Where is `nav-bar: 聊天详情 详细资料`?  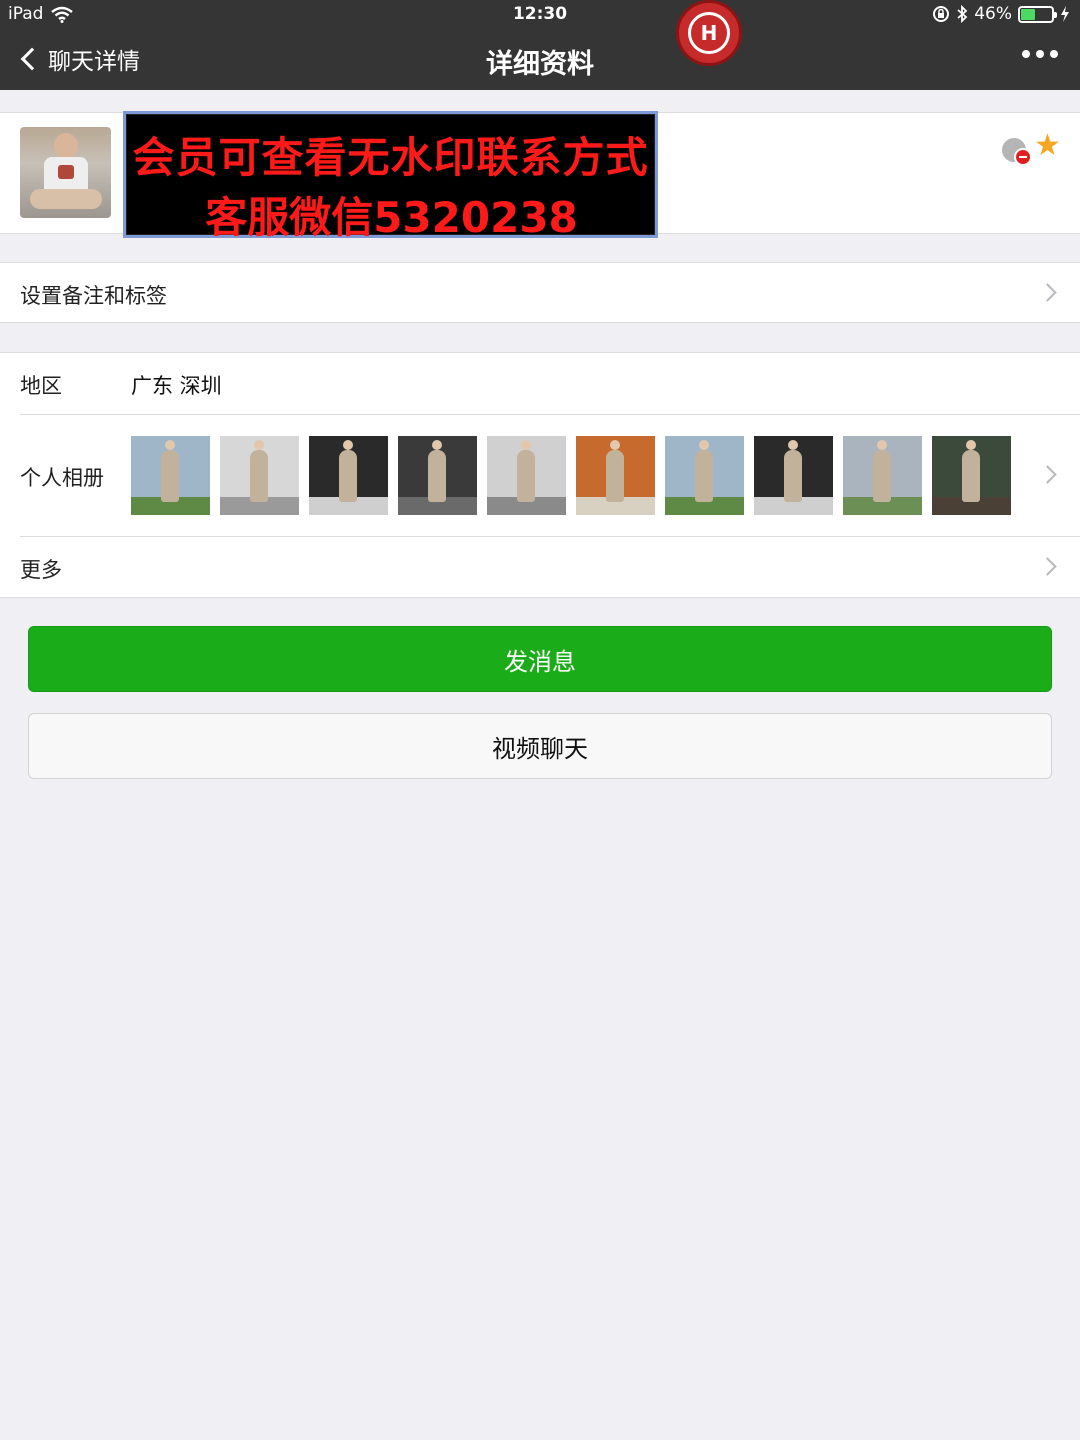 nav-bar: 聊天详情 详细资料 is located at coordinates (540, 60).